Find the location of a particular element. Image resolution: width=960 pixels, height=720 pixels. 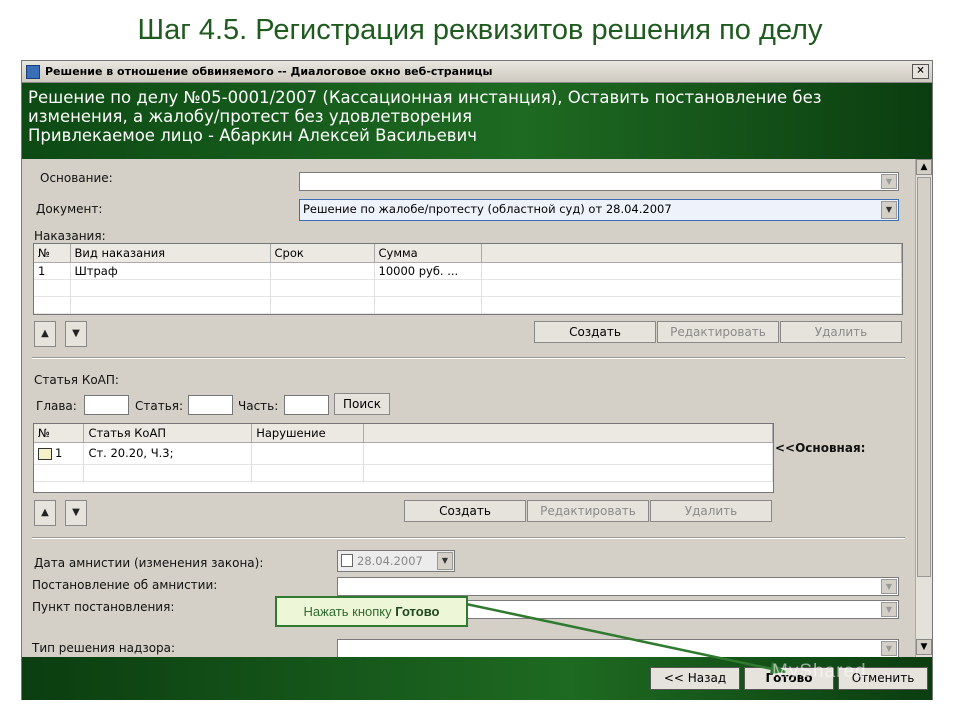

col-koap-article: Статья КоАП is located at coordinates (168, 433).